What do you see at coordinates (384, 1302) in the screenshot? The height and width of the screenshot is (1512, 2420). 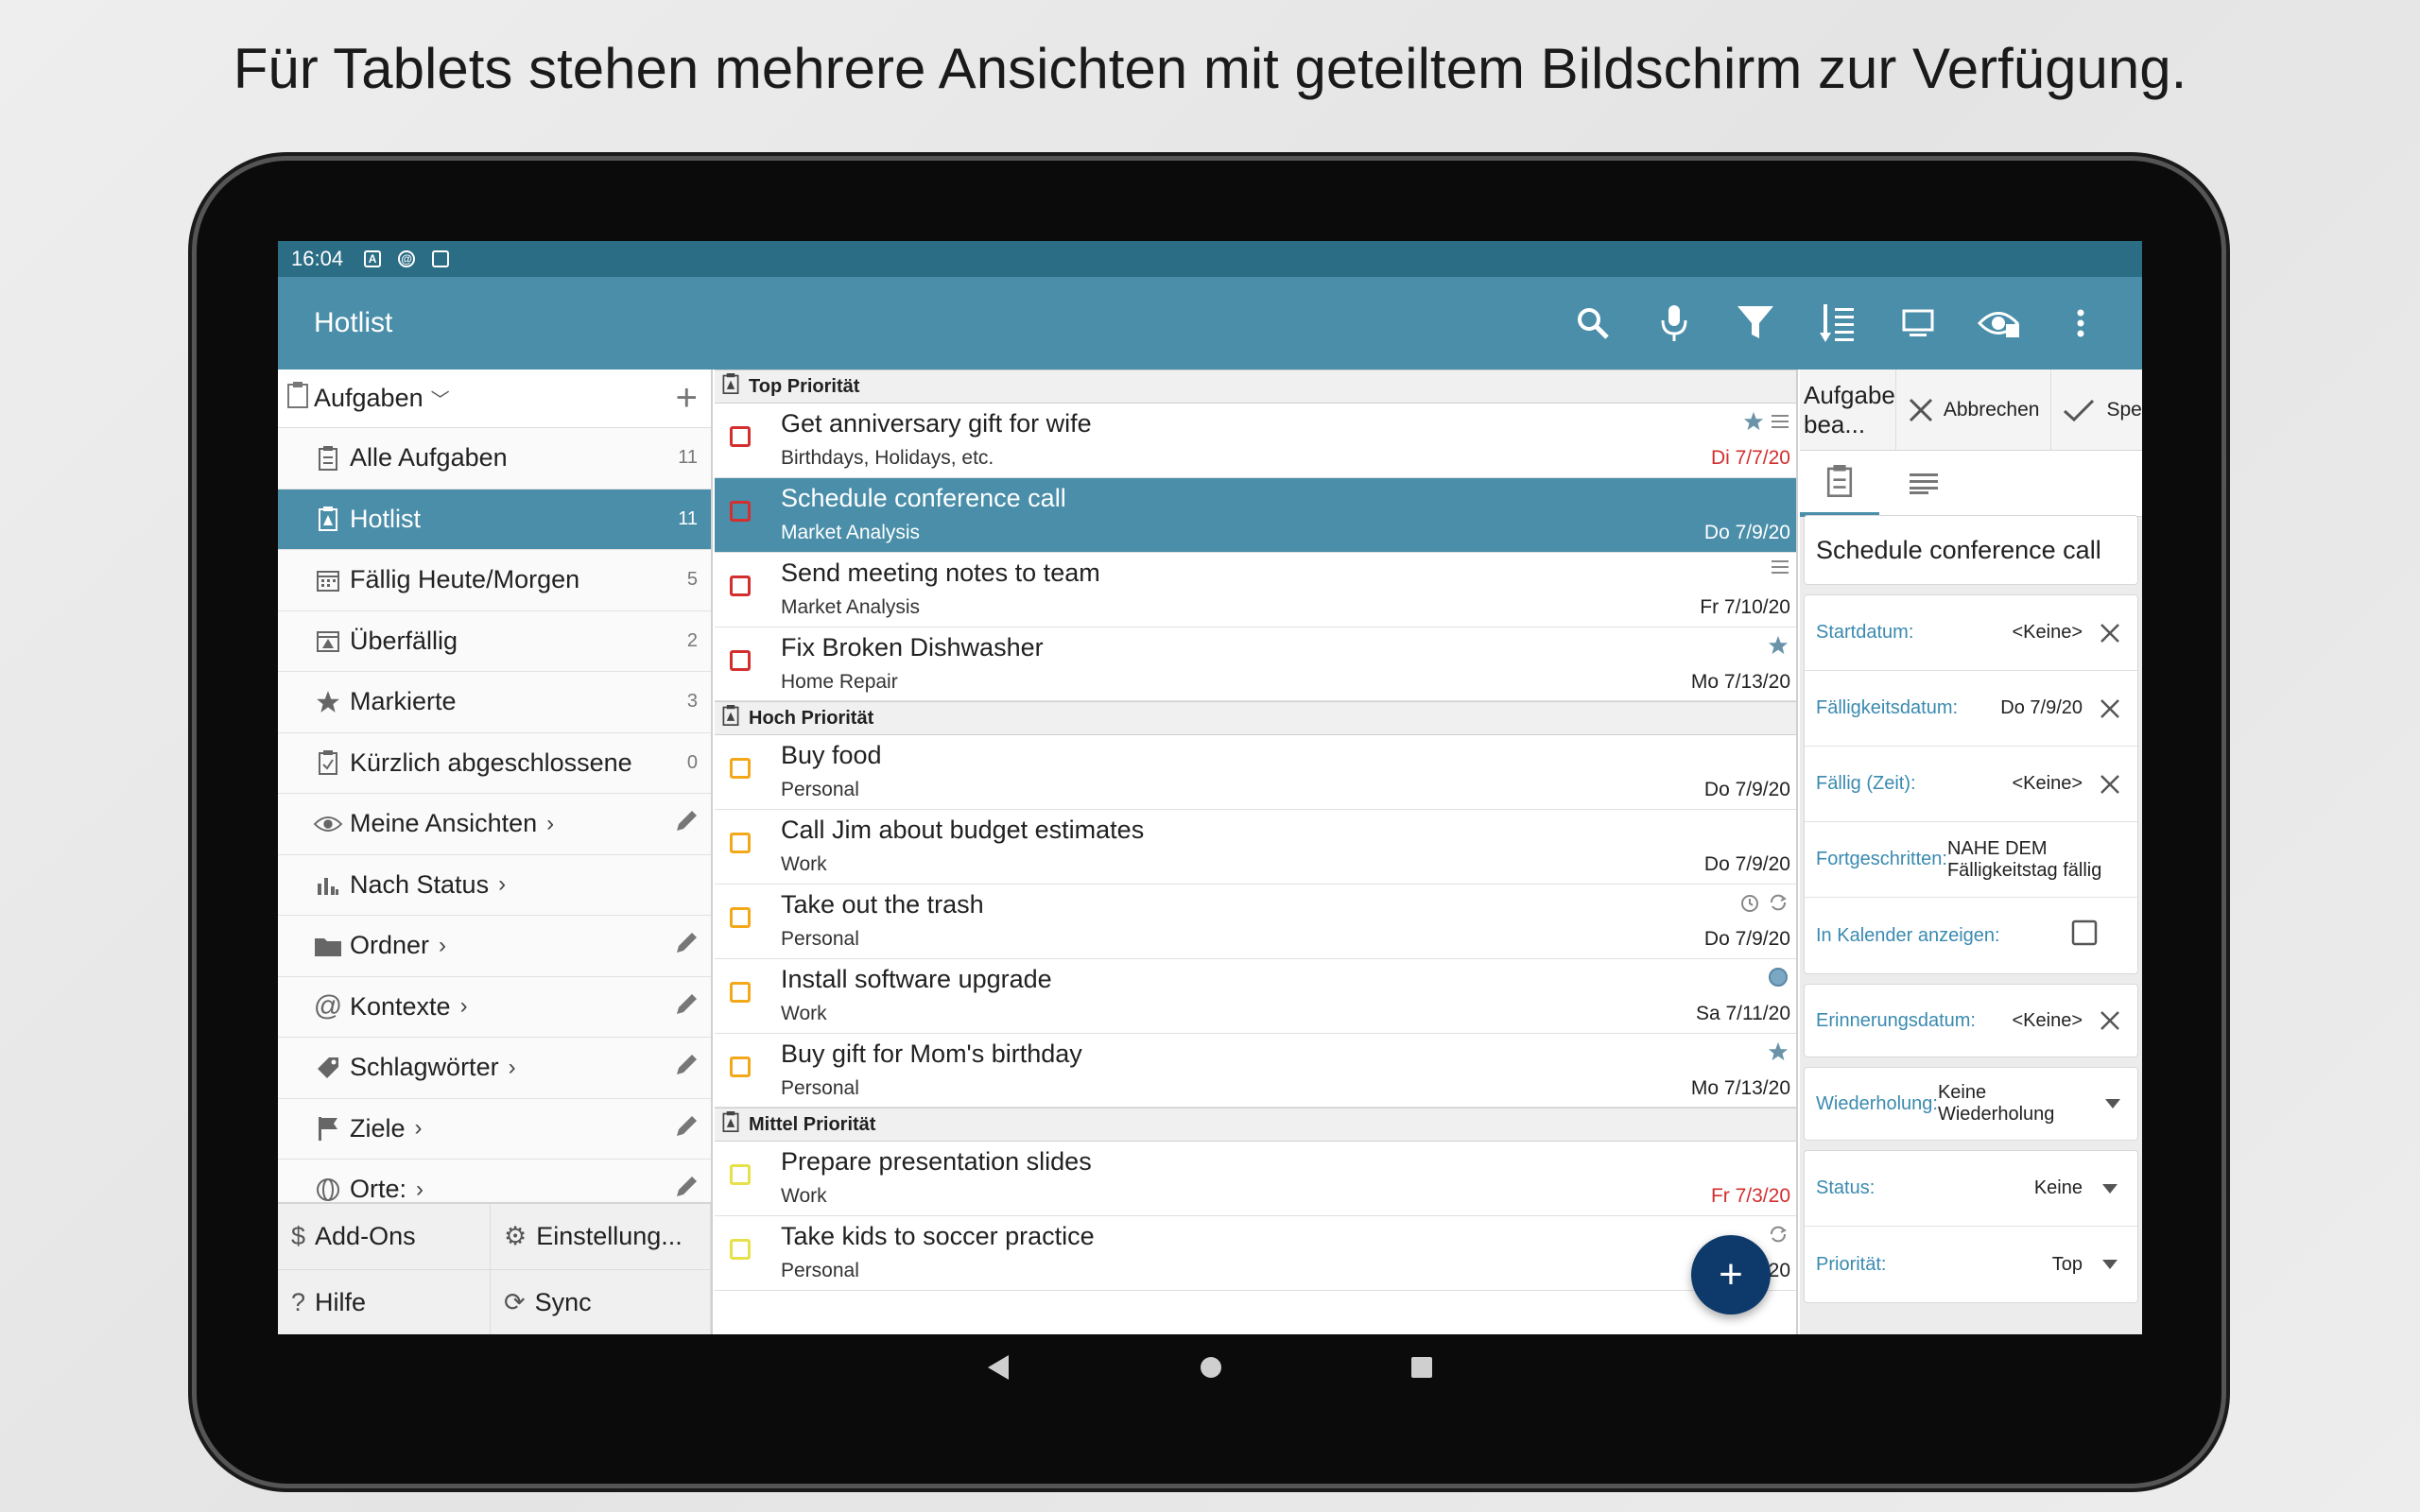 I see `help-button: ? Hilfe` at bounding box center [384, 1302].